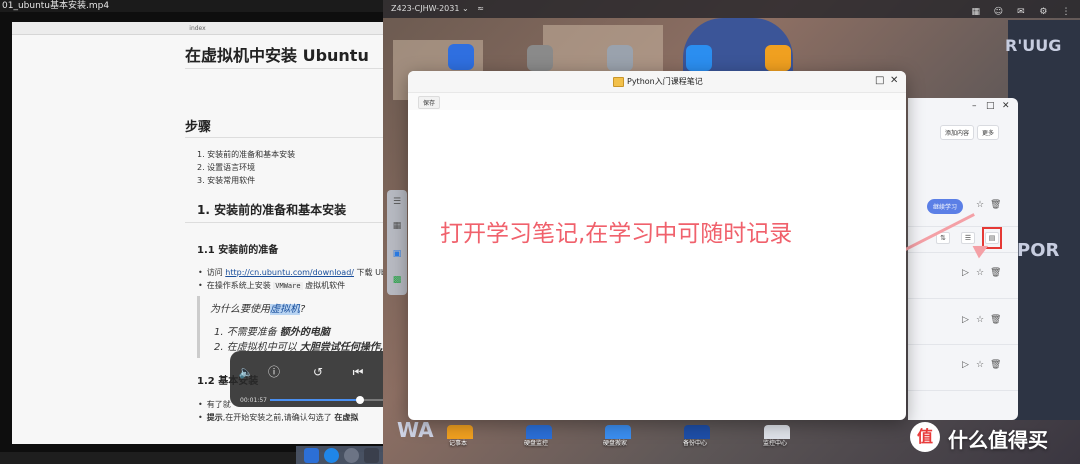 The image size is (1080, 464). Describe the element at coordinates (303, 309) in the screenshot. I see `quote-text: ?` at that location.